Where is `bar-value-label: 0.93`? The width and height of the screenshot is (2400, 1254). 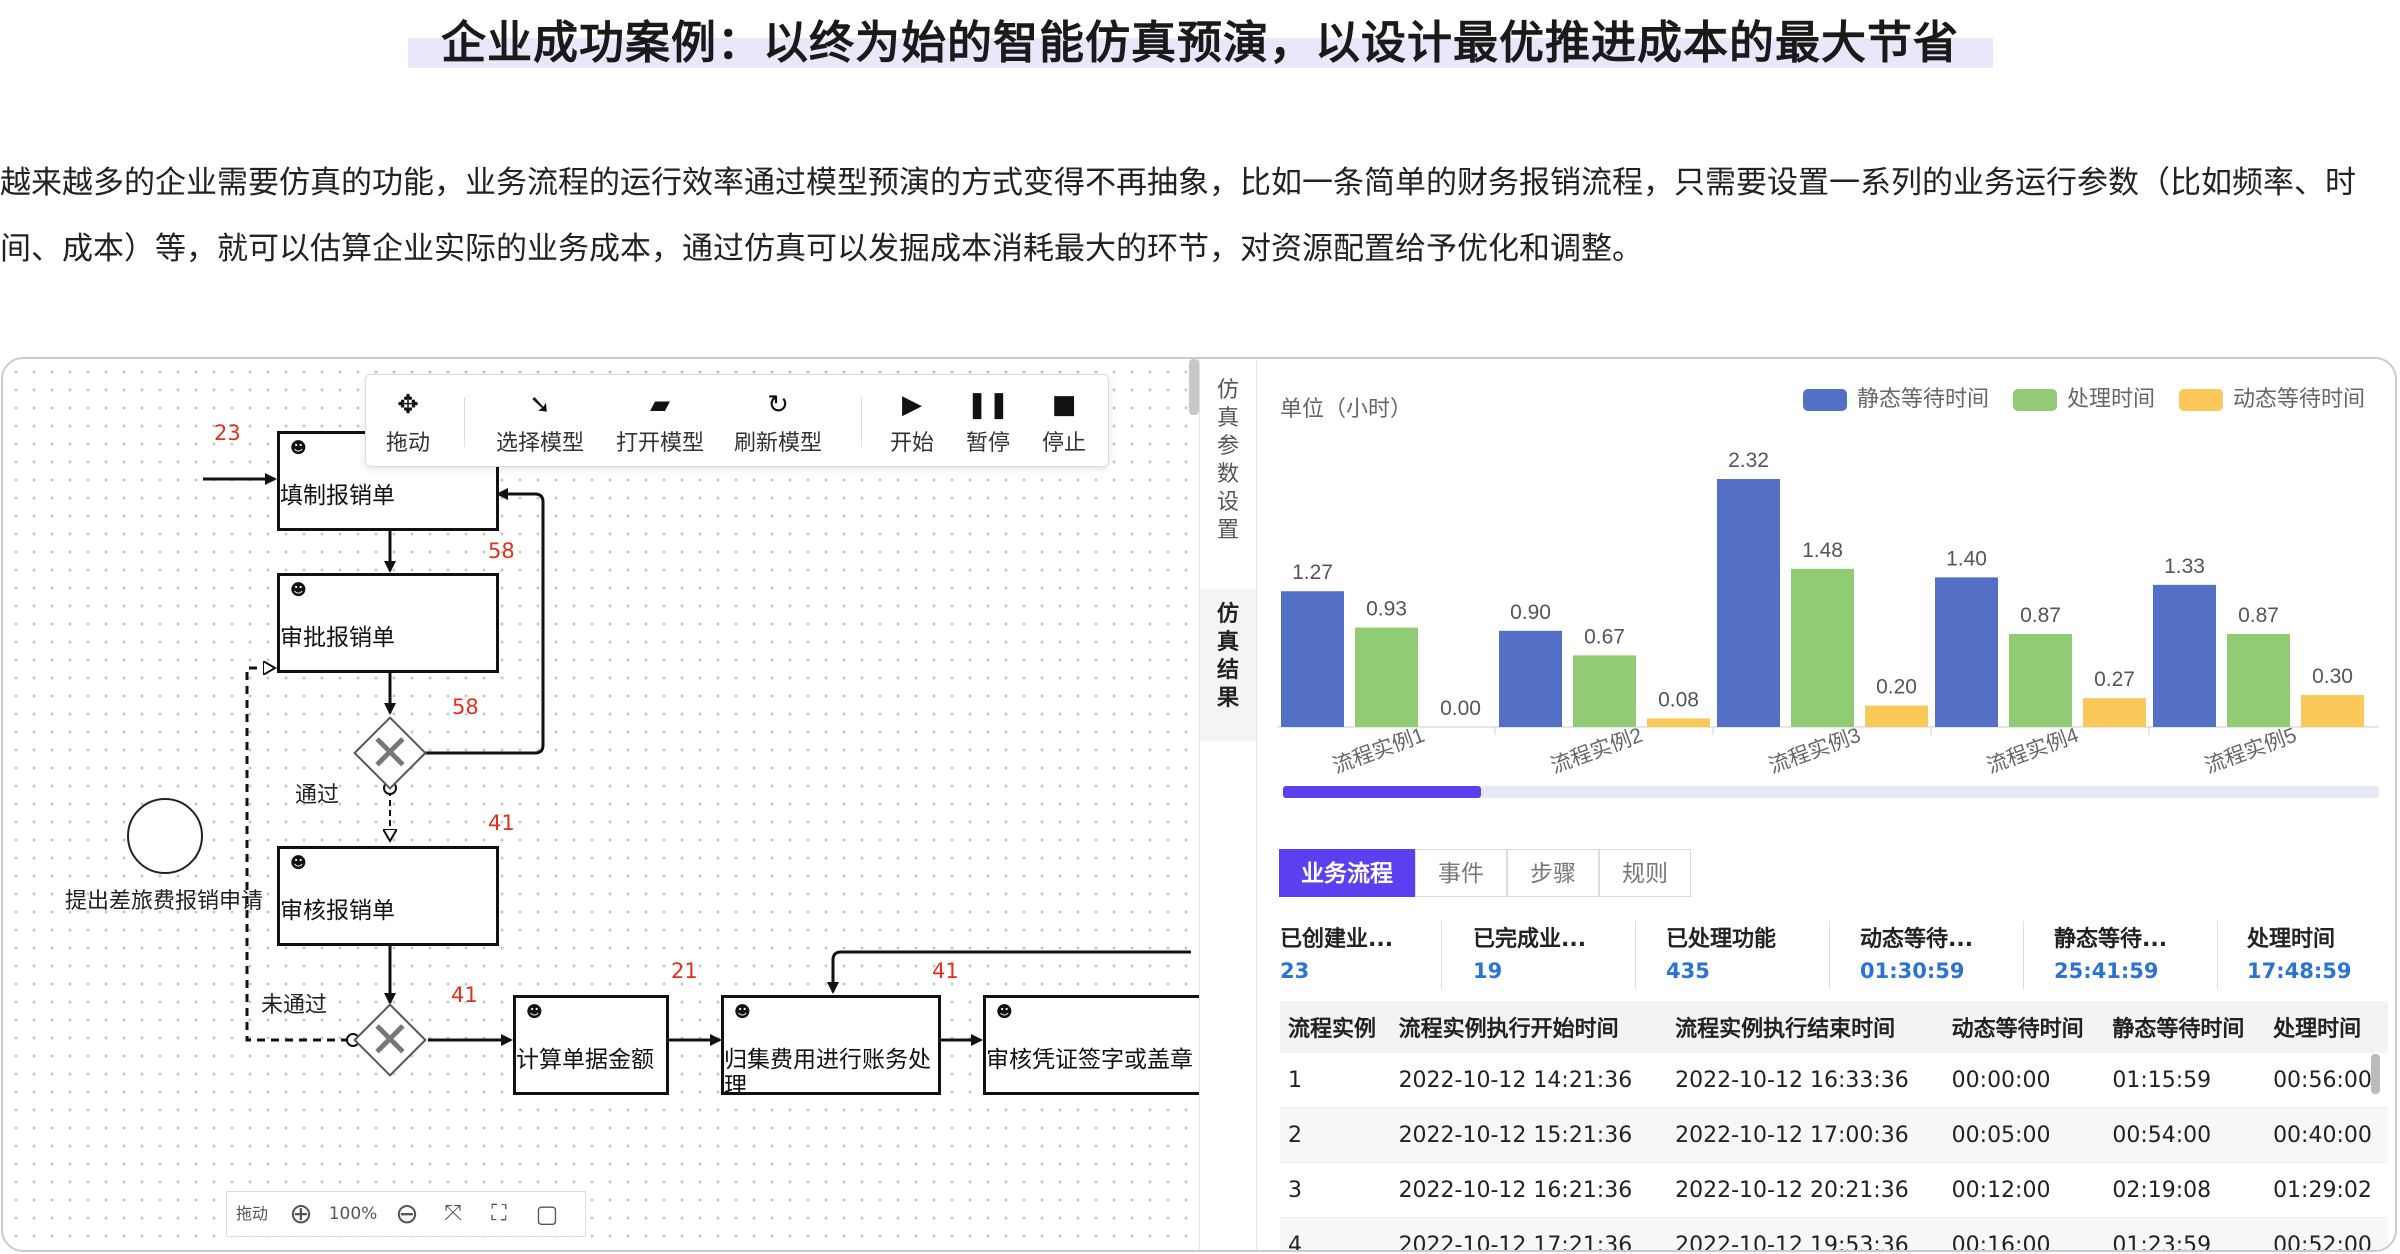 bar-value-label: 0.93 is located at coordinates (1386, 609).